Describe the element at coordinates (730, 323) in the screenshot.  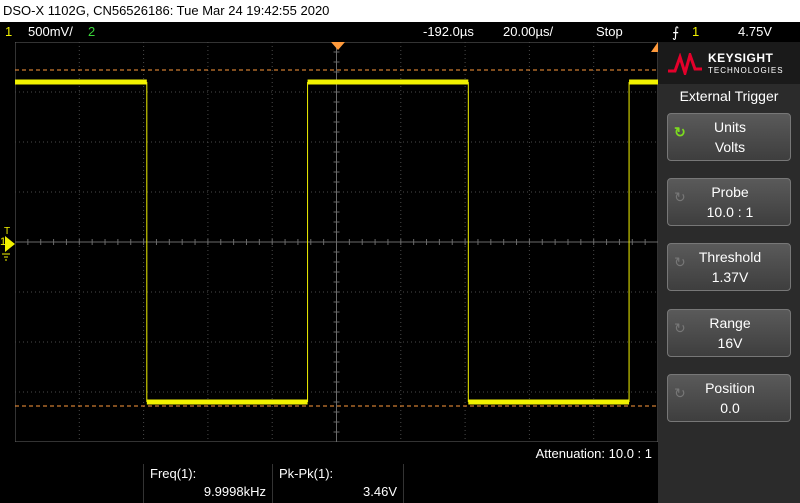
I see `softkey-label: Range` at that location.